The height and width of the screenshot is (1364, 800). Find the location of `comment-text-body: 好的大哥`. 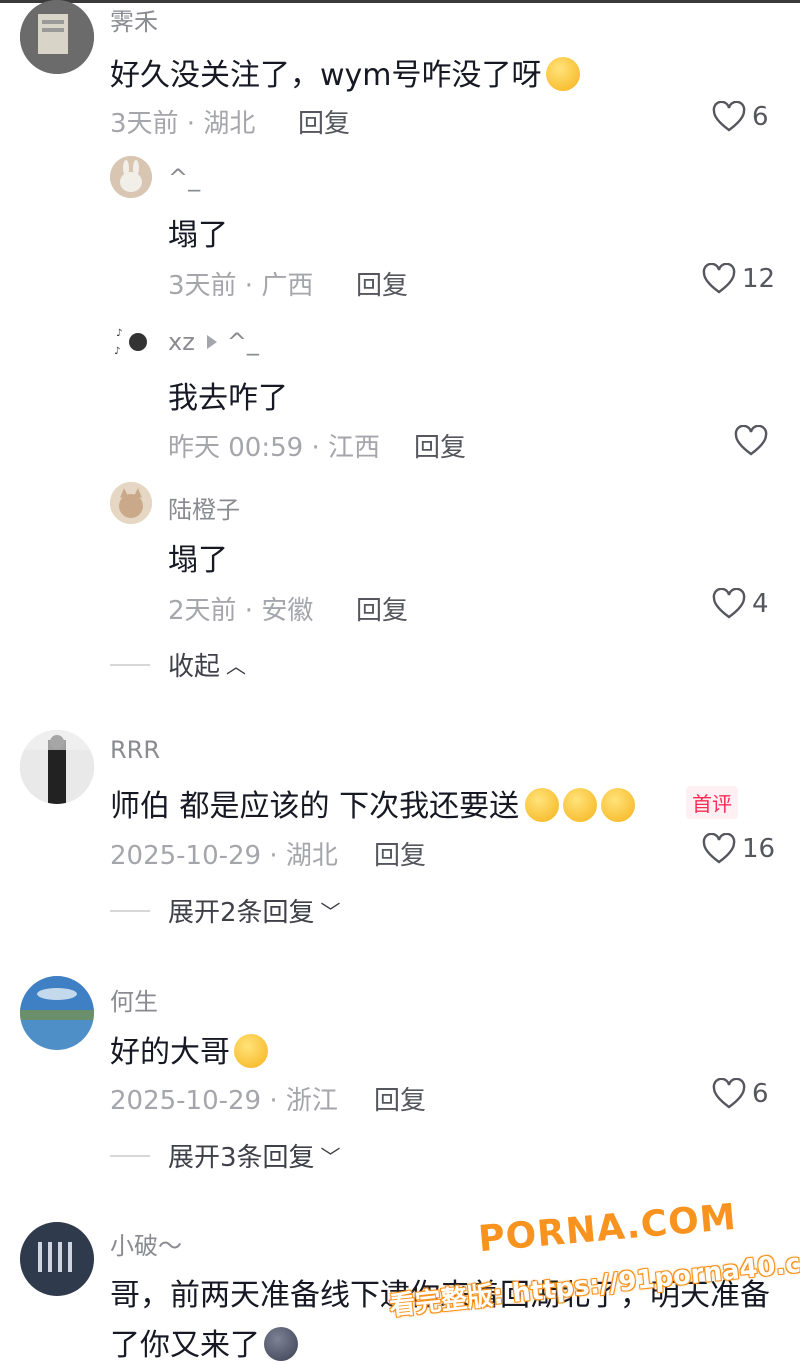

comment-text-body: 好的大哥 is located at coordinates (170, 1052).